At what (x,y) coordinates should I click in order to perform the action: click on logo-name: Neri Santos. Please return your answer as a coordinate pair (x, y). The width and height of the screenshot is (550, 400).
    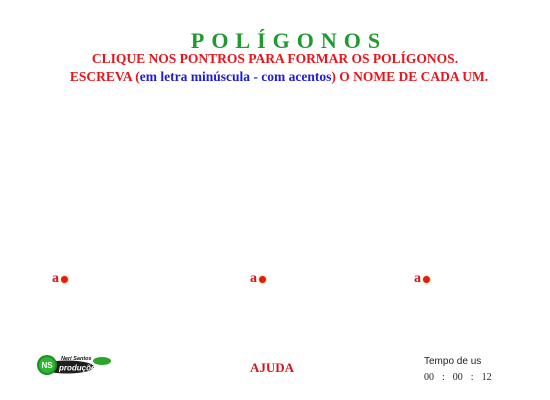
    Looking at the image, I should click on (76, 359).